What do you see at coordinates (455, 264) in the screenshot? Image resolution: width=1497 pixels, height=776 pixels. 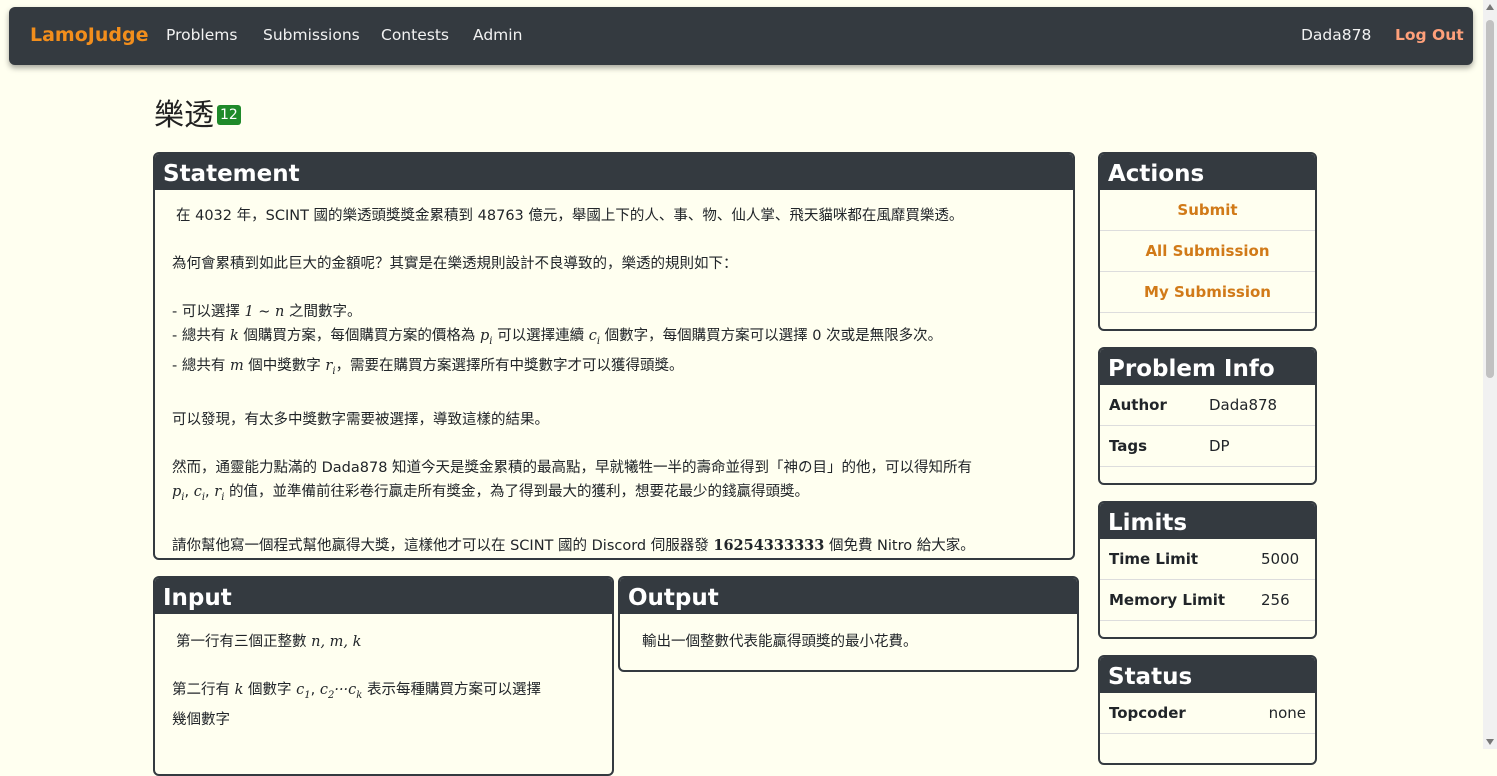 I see `statement-p2: 為何會累積到如此巨大的金額呢？其實是在樂透規則設計不良導致的，樂透的規則如下：` at bounding box center [455, 264].